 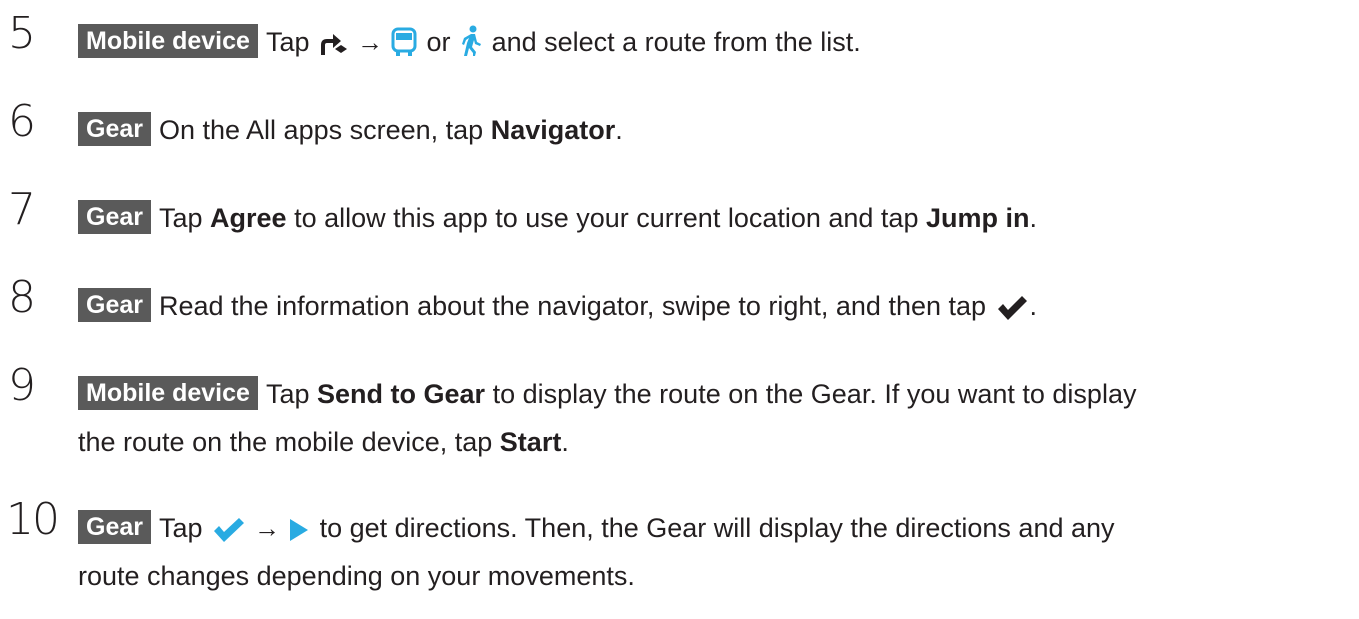 I want to click on step-number: 5, so click(x=22, y=33).